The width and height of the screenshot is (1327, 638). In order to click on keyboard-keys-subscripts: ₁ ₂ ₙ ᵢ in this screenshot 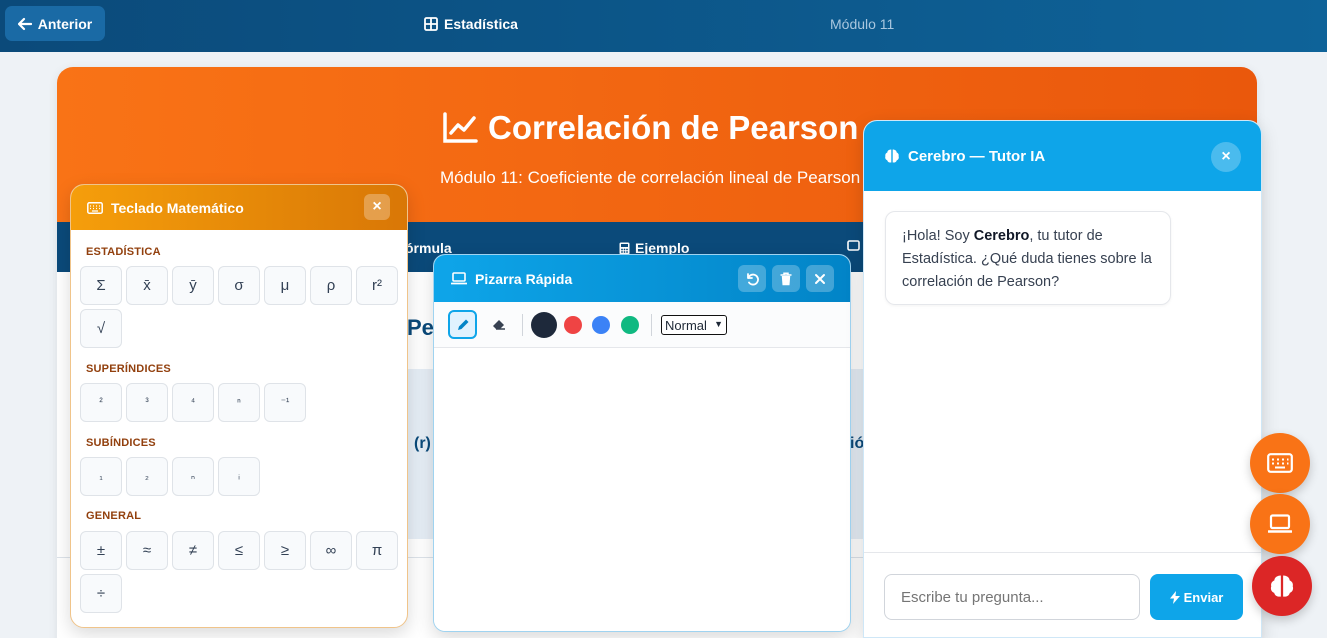, I will do `click(242, 476)`.